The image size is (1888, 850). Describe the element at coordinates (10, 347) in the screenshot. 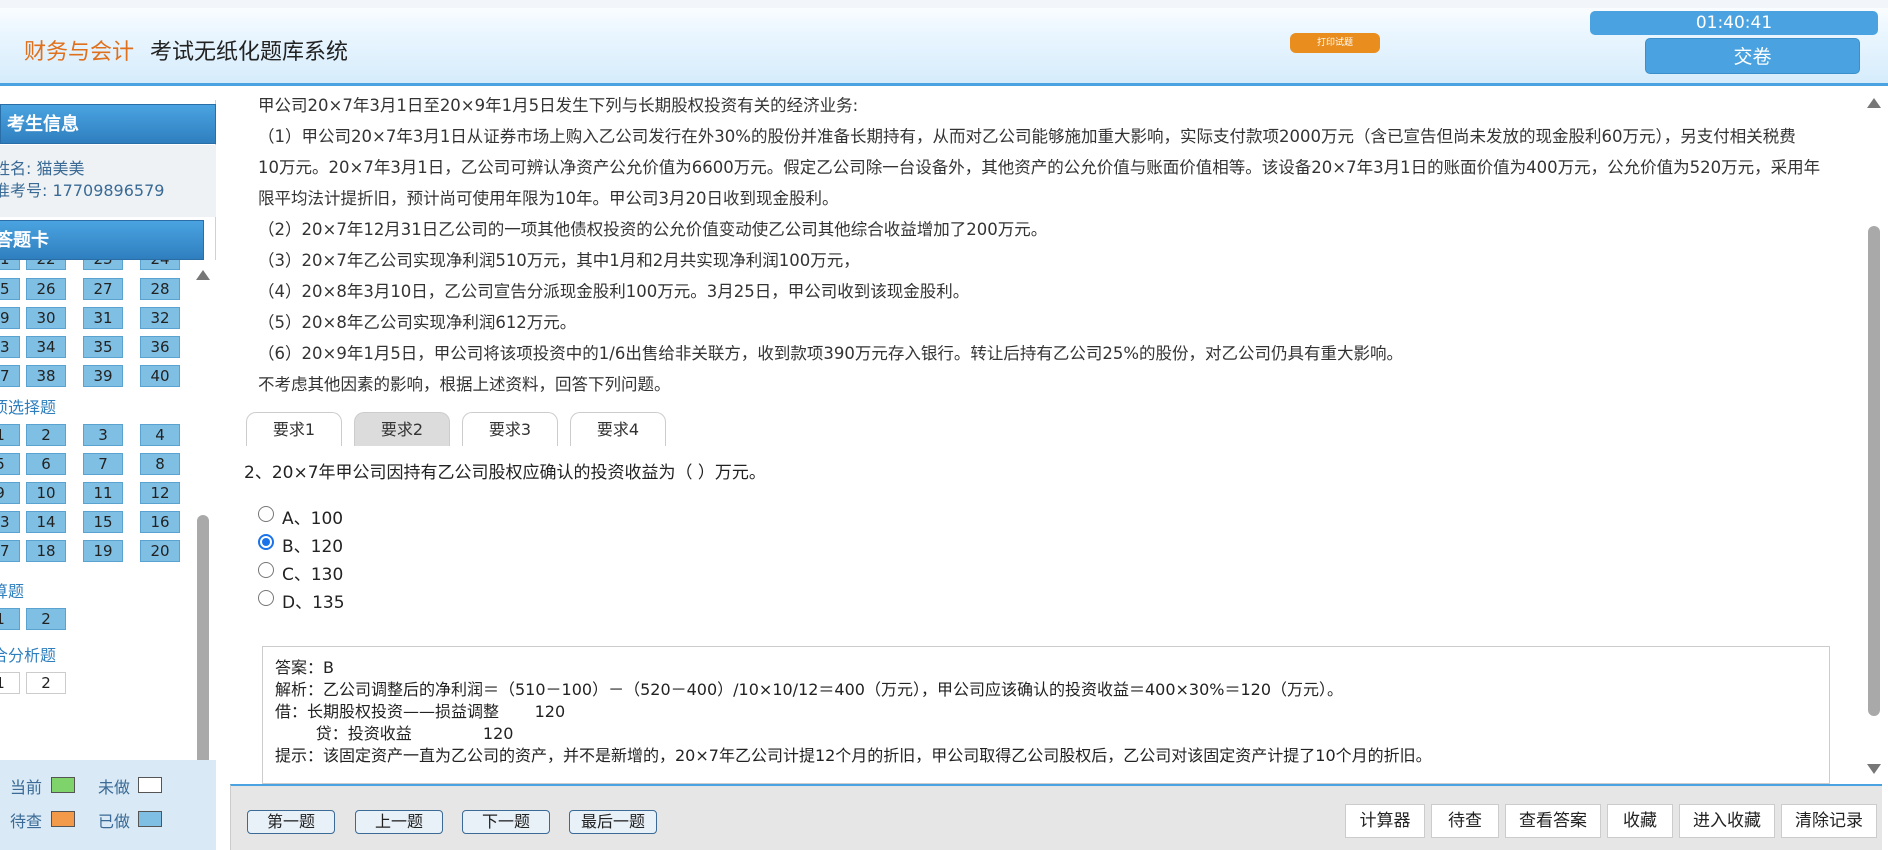

I see `answer-card-item: 33` at that location.